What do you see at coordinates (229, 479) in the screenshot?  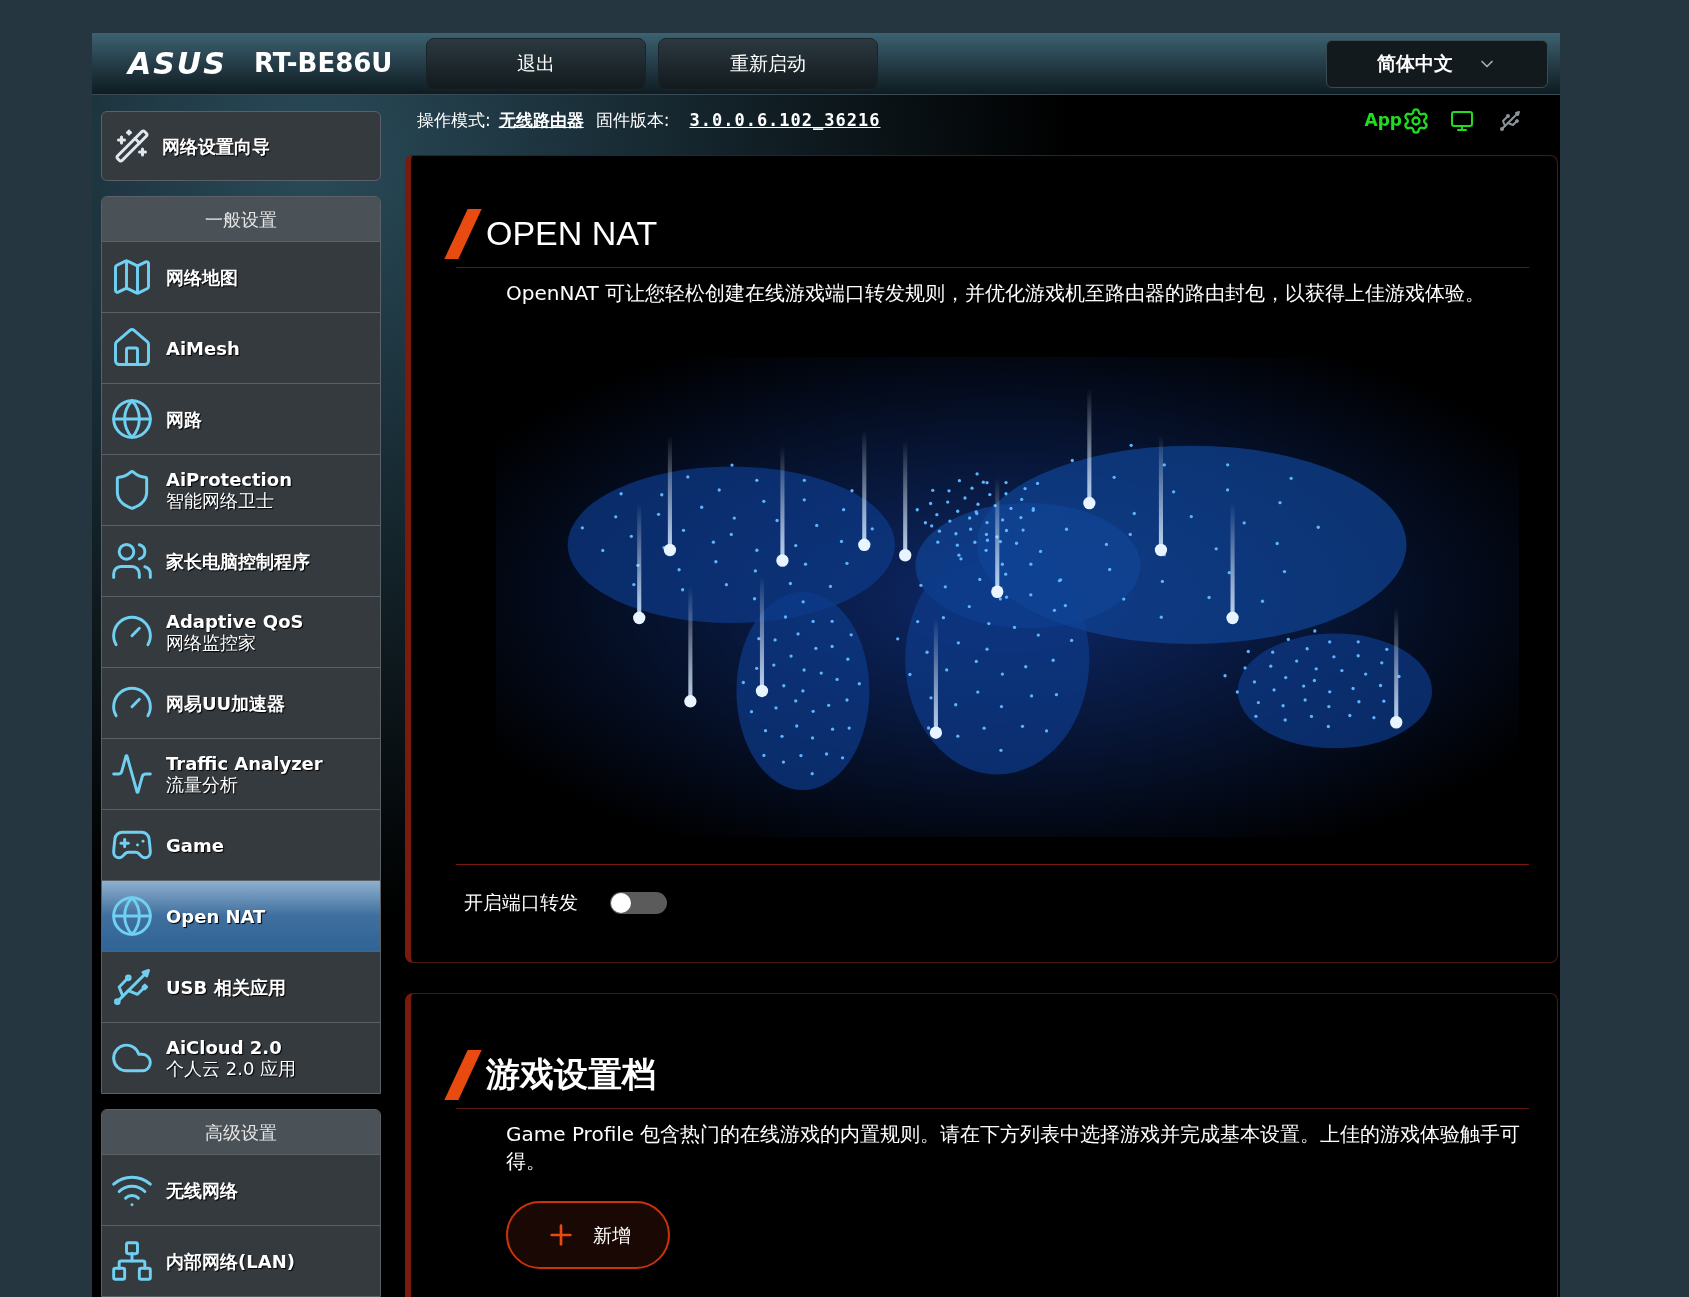 I see `item-label: AiProtection` at bounding box center [229, 479].